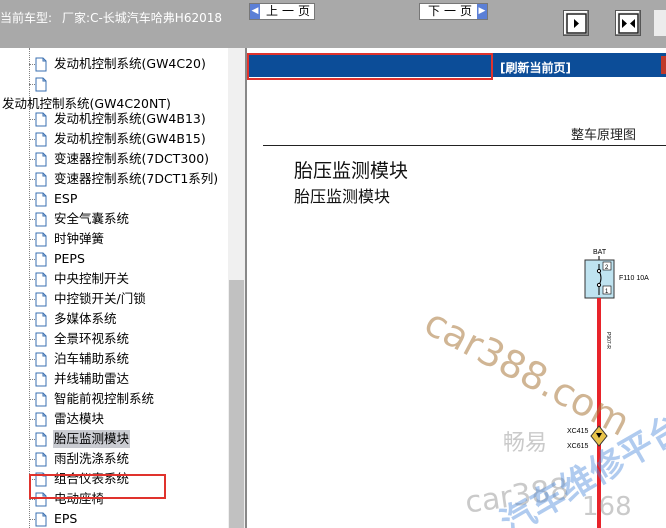 Image resolution: width=666 pixels, height=528 pixels. I want to click on model-value: 厂家:C-长城汽车哈弗H62018, so click(142, 18).